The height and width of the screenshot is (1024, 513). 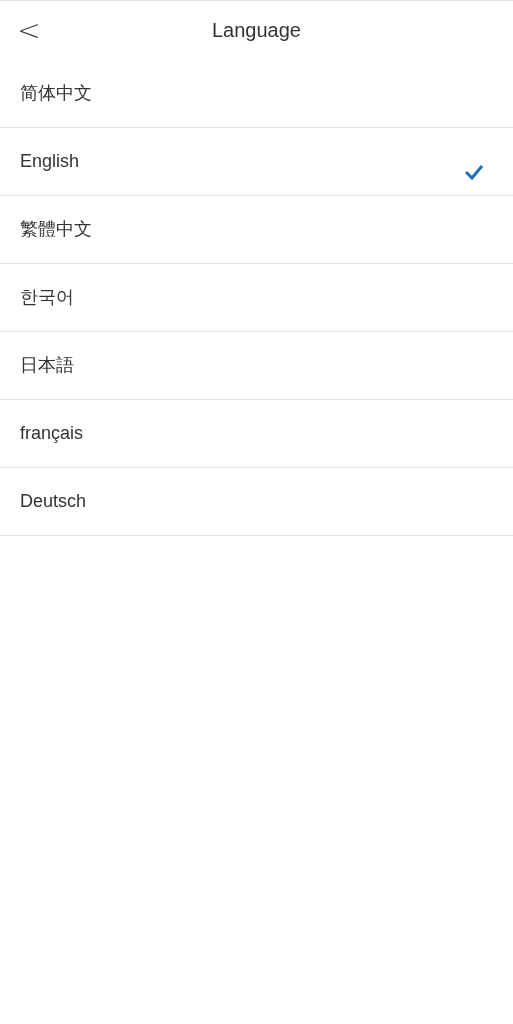 What do you see at coordinates (29, 31) in the screenshot?
I see `back-button: <` at bounding box center [29, 31].